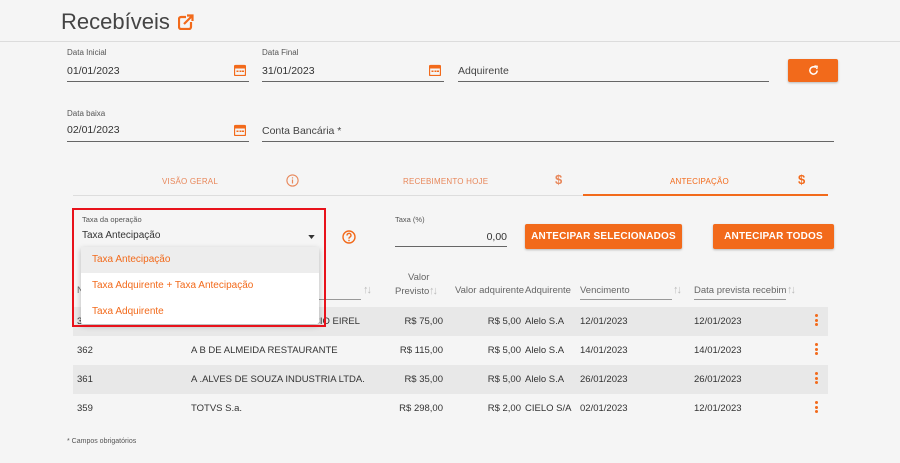  What do you see at coordinates (301, 131) in the screenshot?
I see `conta-bancaria-placeholder: Conta Bancária *` at bounding box center [301, 131].